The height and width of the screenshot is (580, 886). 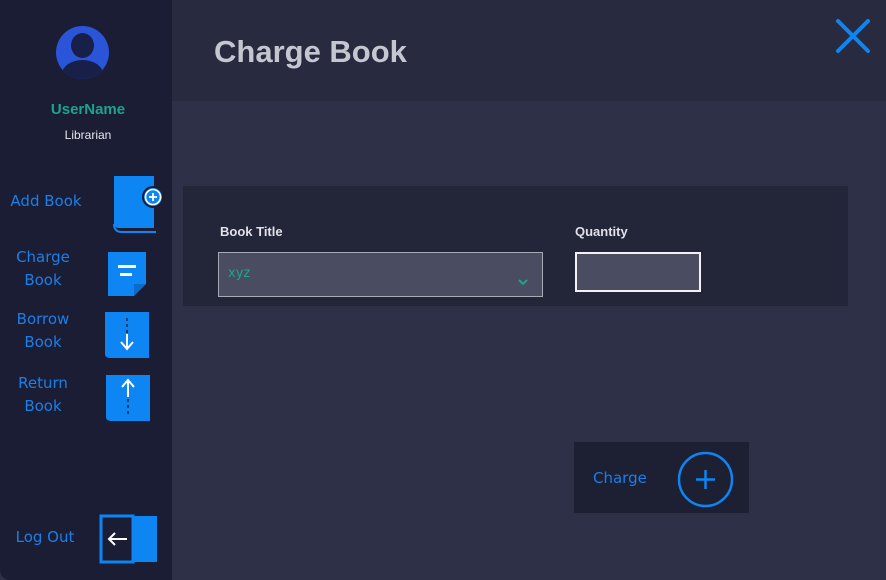 What do you see at coordinates (128, 398) in the screenshot?
I see `return-book-icon` at bounding box center [128, 398].